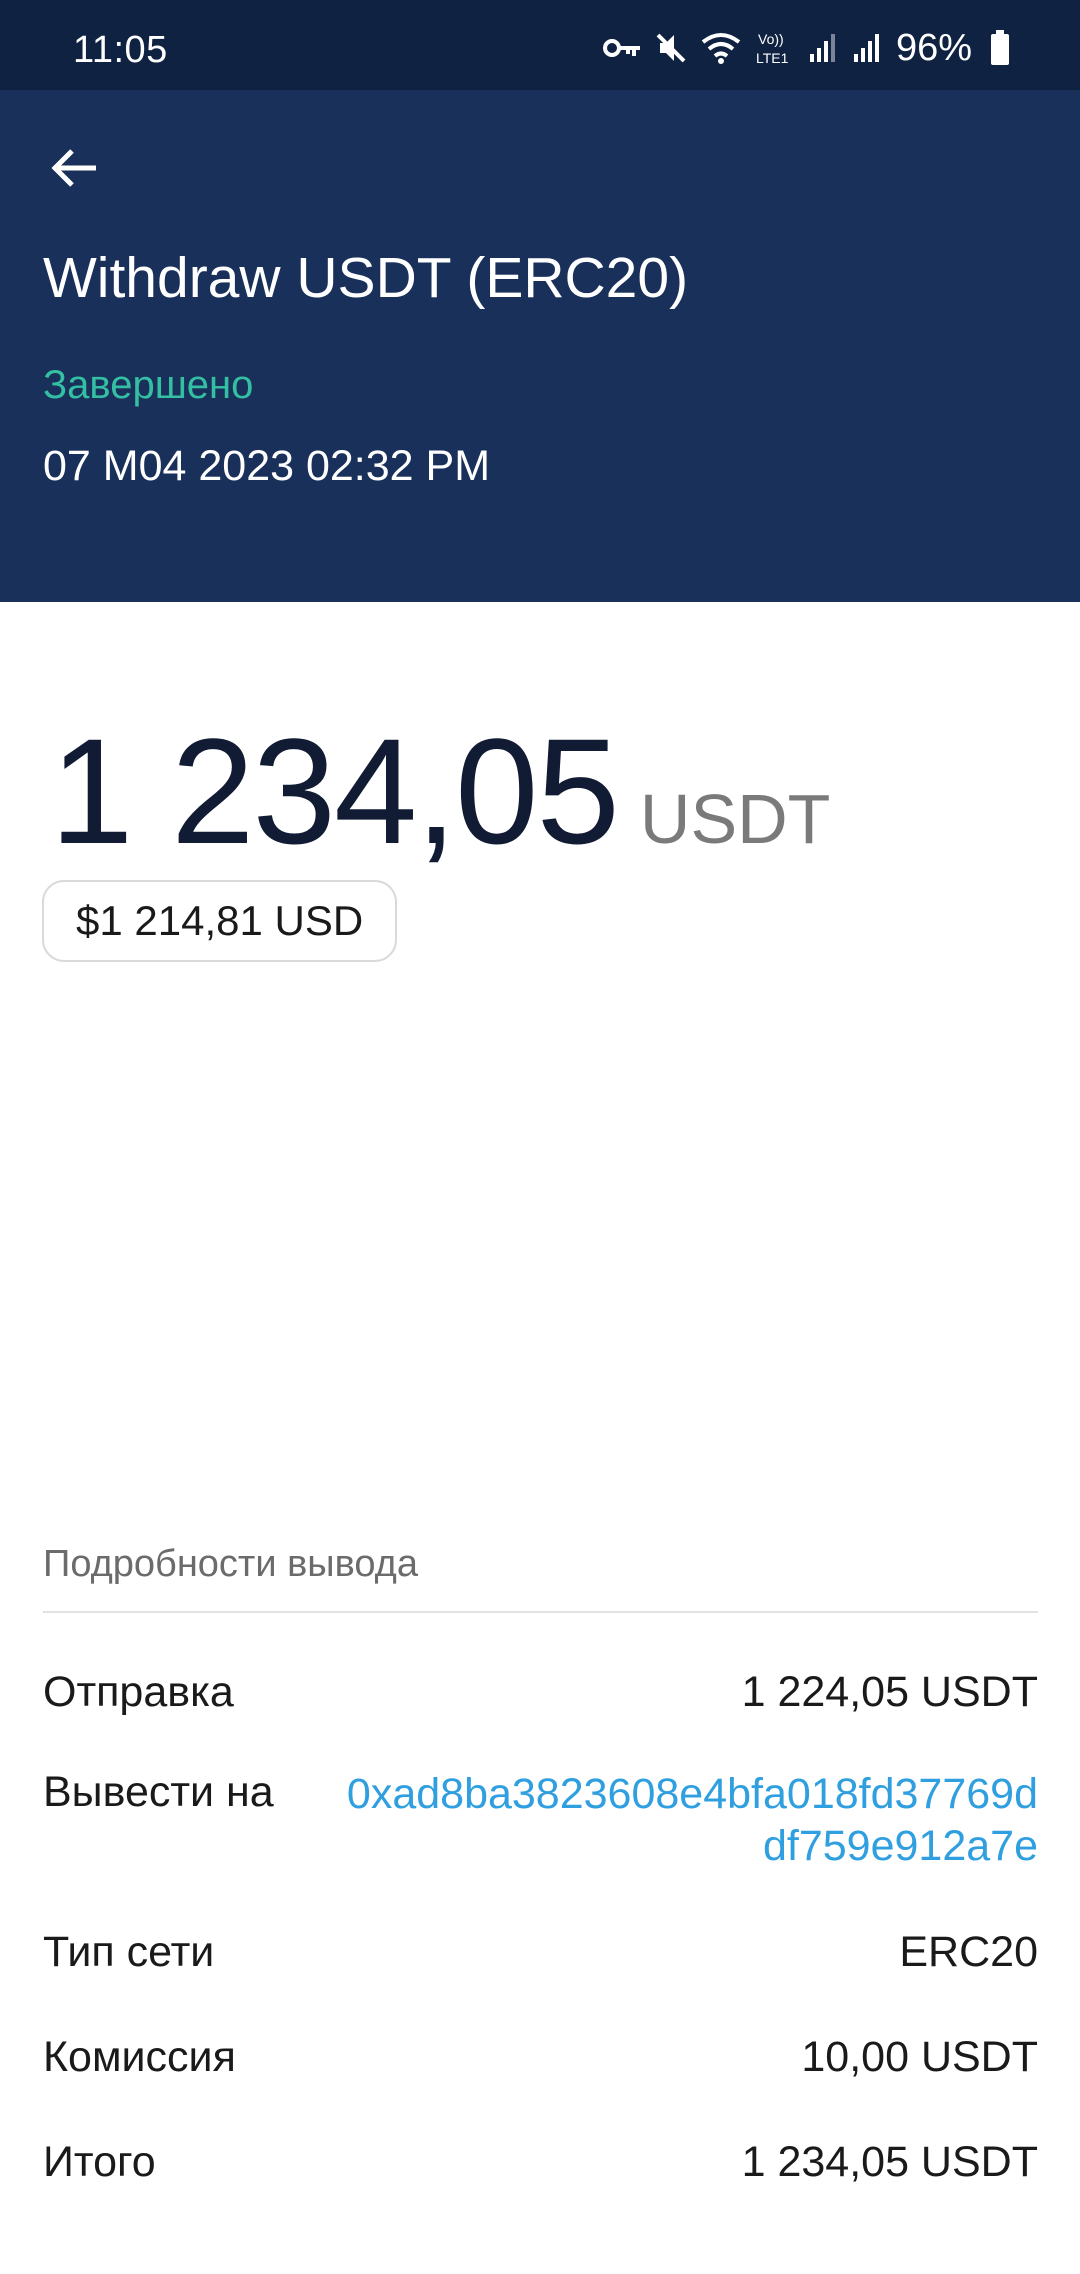 This screenshot has height=2274, width=1080. Describe the element at coordinates (230, 1564) in the screenshot. I see `details-section-title: Подробности вывода` at that location.